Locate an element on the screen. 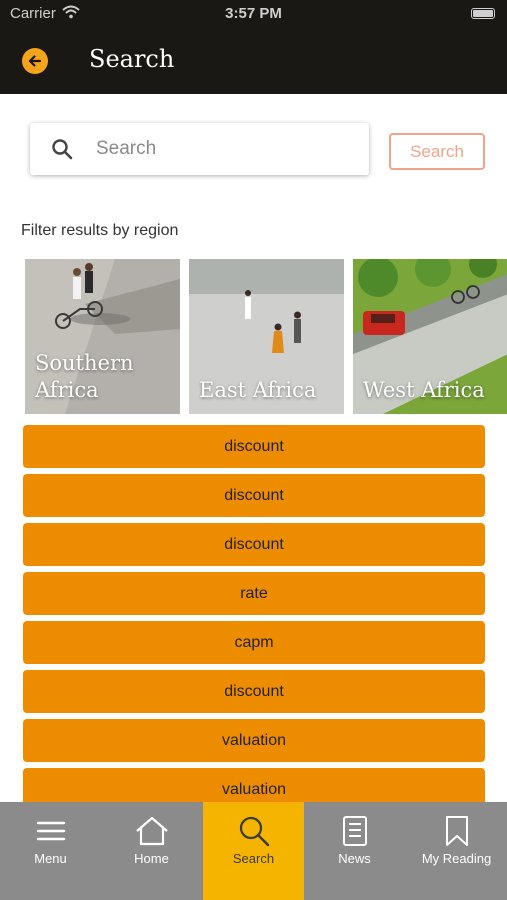 The image size is (507, 900). tab-search: Search is located at coordinates (253, 851).